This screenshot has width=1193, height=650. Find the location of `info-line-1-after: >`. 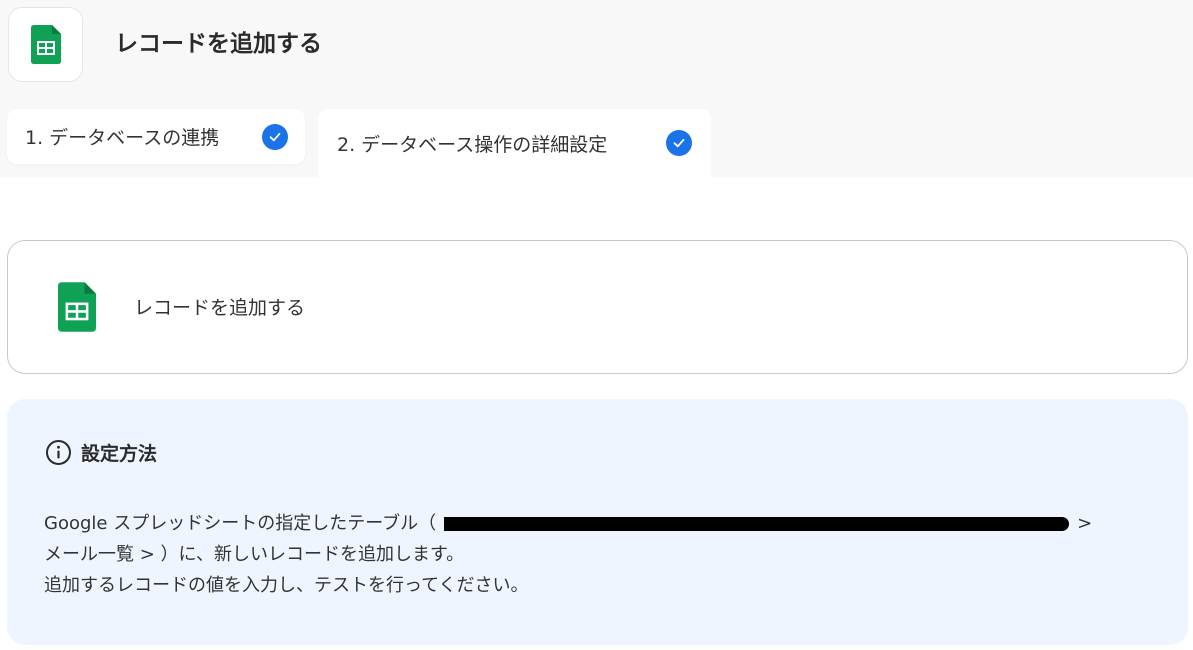

info-line-1-after: > is located at coordinates (1085, 523).